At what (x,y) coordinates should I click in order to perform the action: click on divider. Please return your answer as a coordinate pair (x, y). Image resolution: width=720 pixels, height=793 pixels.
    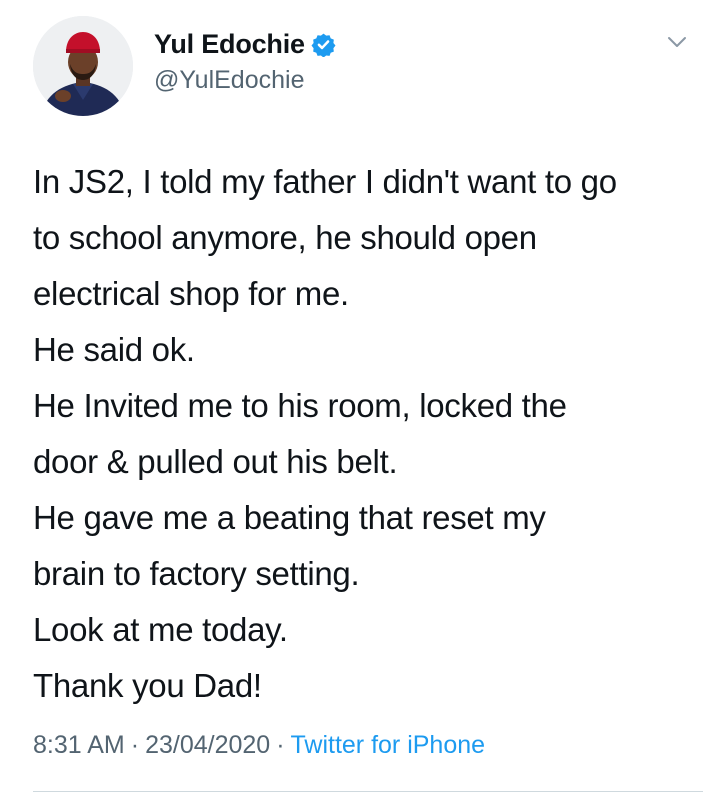
    Looking at the image, I should click on (368, 791).